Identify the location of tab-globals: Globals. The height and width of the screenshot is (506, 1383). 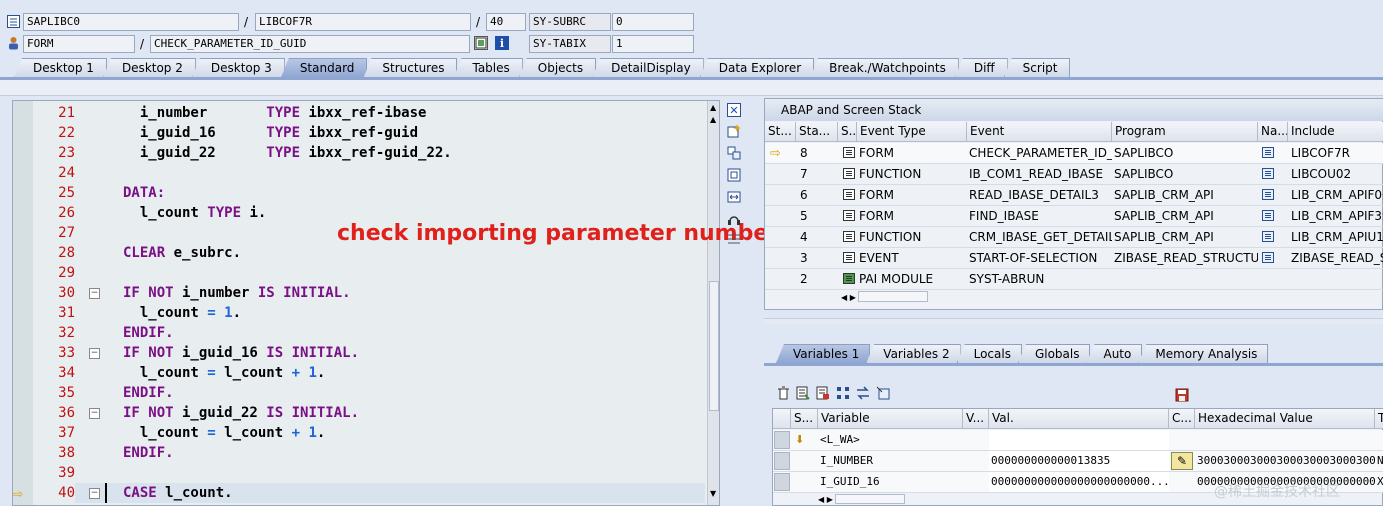
(1054, 353).